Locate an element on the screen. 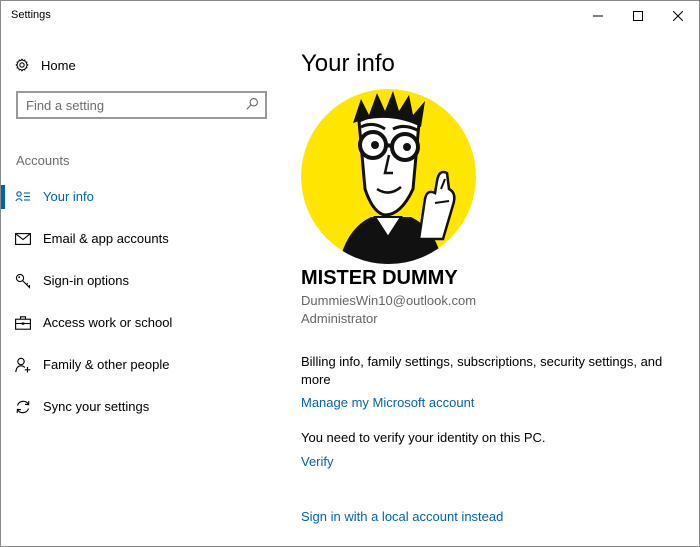 The image size is (700, 547). person-add-icon is located at coordinates (23, 365).